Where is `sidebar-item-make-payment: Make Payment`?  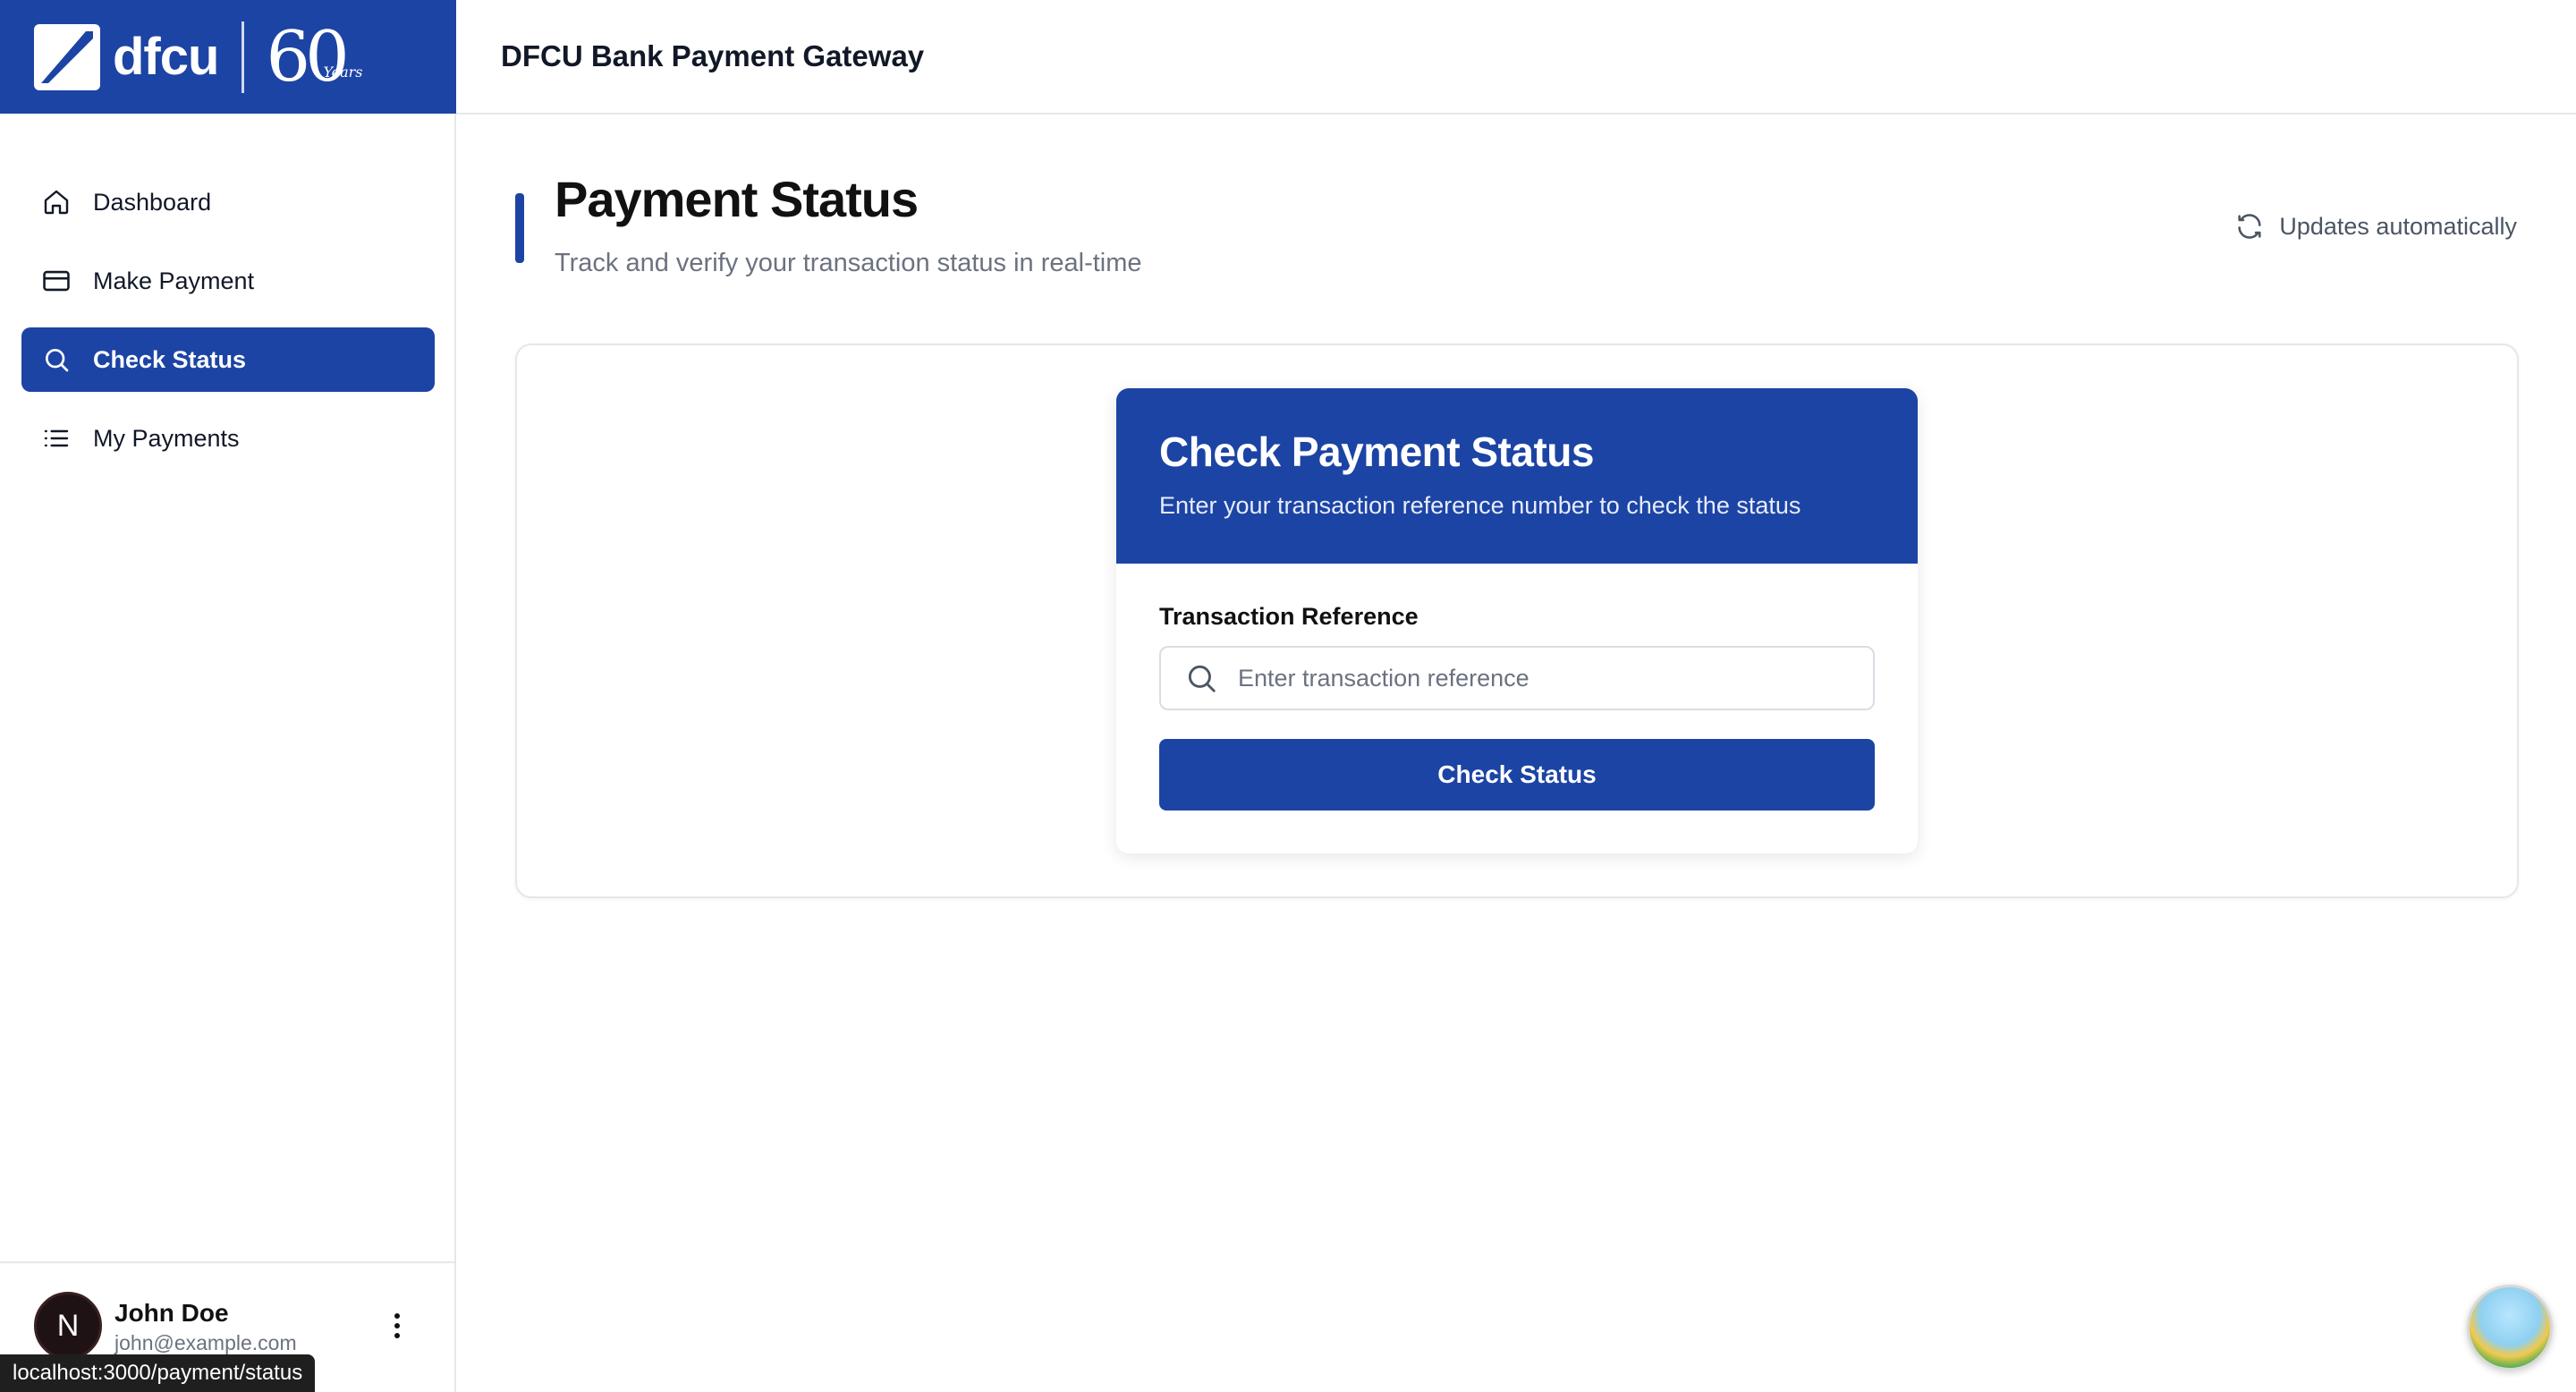 sidebar-item-make-payment: Make Payment is located at coordinates (228, 281).